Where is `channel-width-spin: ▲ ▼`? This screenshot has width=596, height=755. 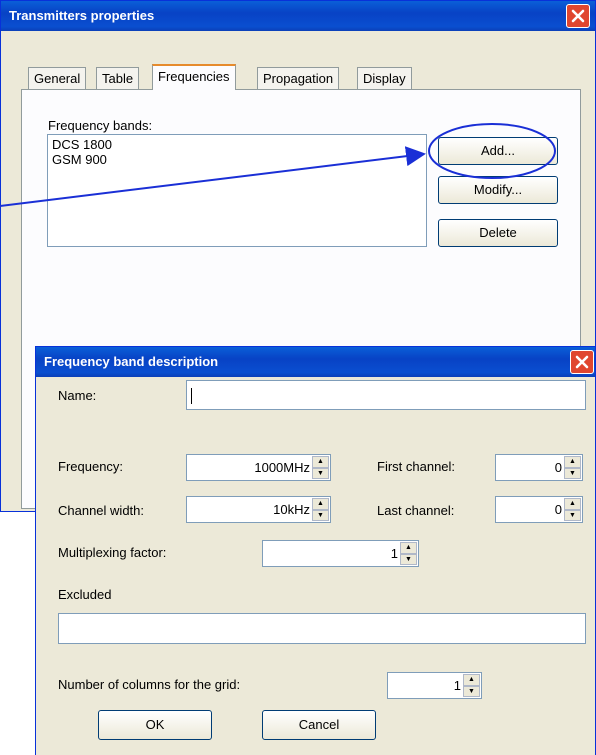 channel-width-spin: ▲ ▼ is located at coordinates (320, 509).